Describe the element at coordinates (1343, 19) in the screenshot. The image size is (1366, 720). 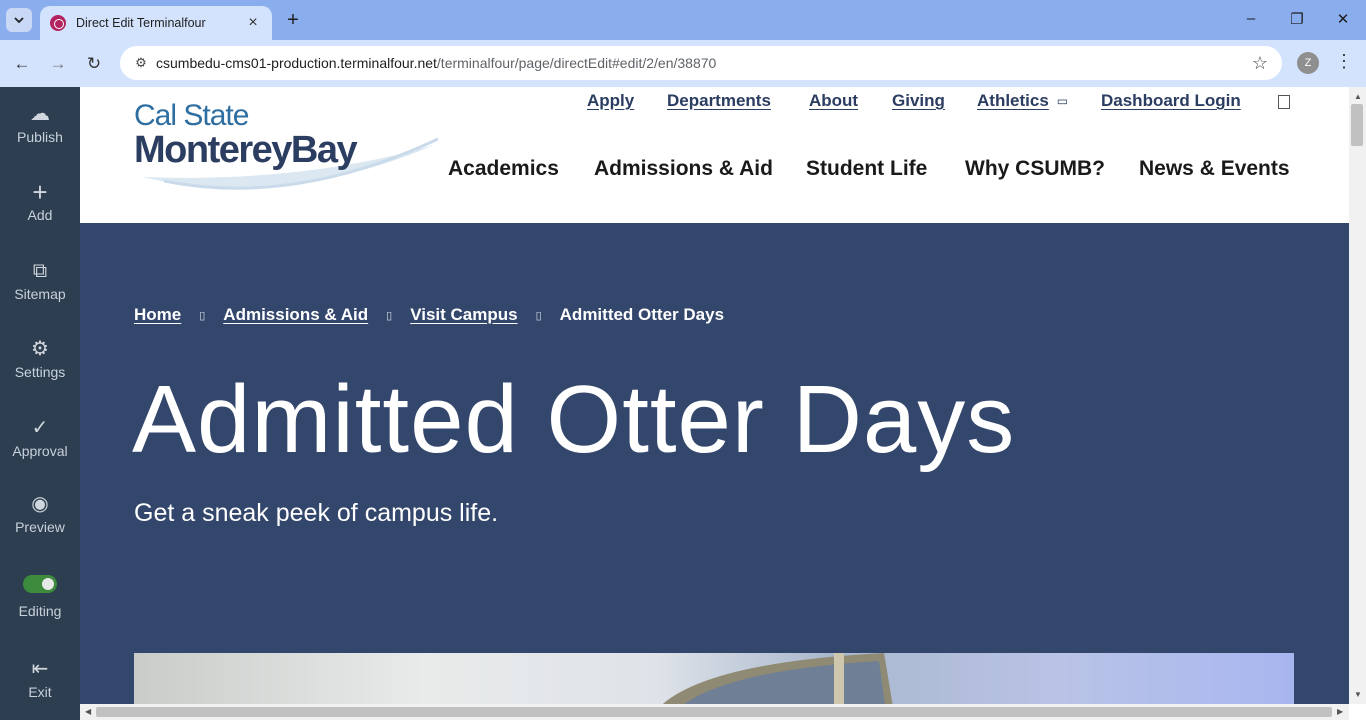
I see `close-window-button: ✕` at that location.